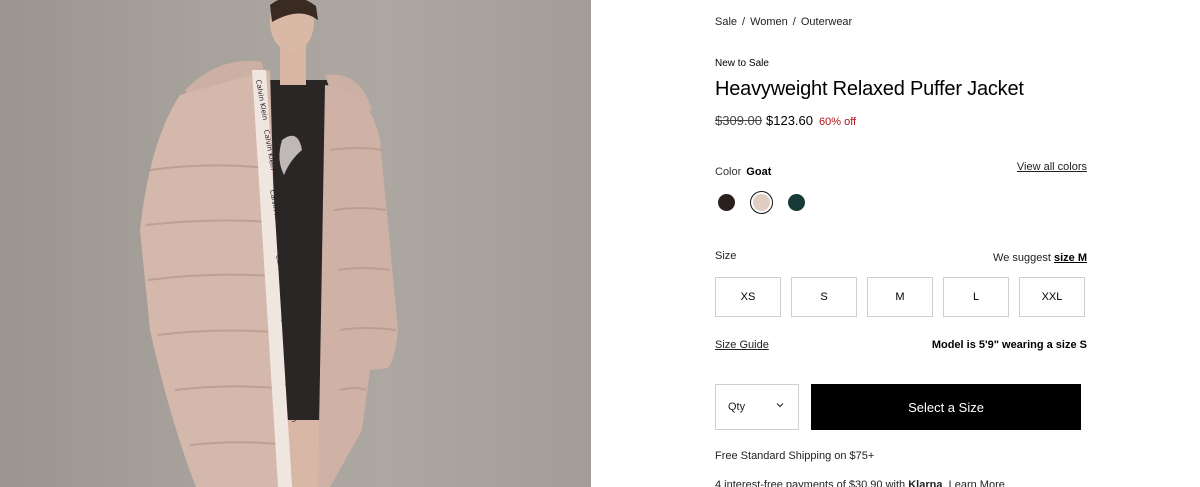  Describe the element at coordinates (901, 170) in the screenshot. I see `color-selector-header: Color Goat View all colors` at that location.